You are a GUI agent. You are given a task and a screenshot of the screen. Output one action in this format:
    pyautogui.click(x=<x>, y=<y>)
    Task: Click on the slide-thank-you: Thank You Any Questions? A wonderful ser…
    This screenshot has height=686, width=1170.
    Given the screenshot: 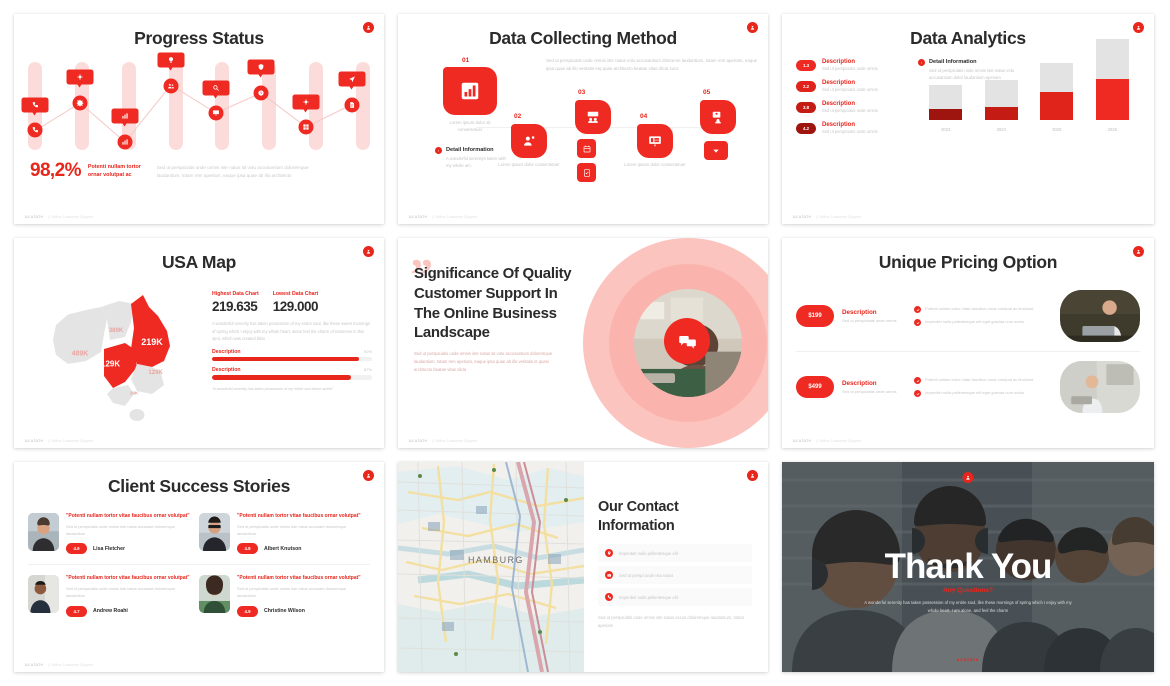 What is the action you would take?
    pyautogui.click(x=968, y=567)
    